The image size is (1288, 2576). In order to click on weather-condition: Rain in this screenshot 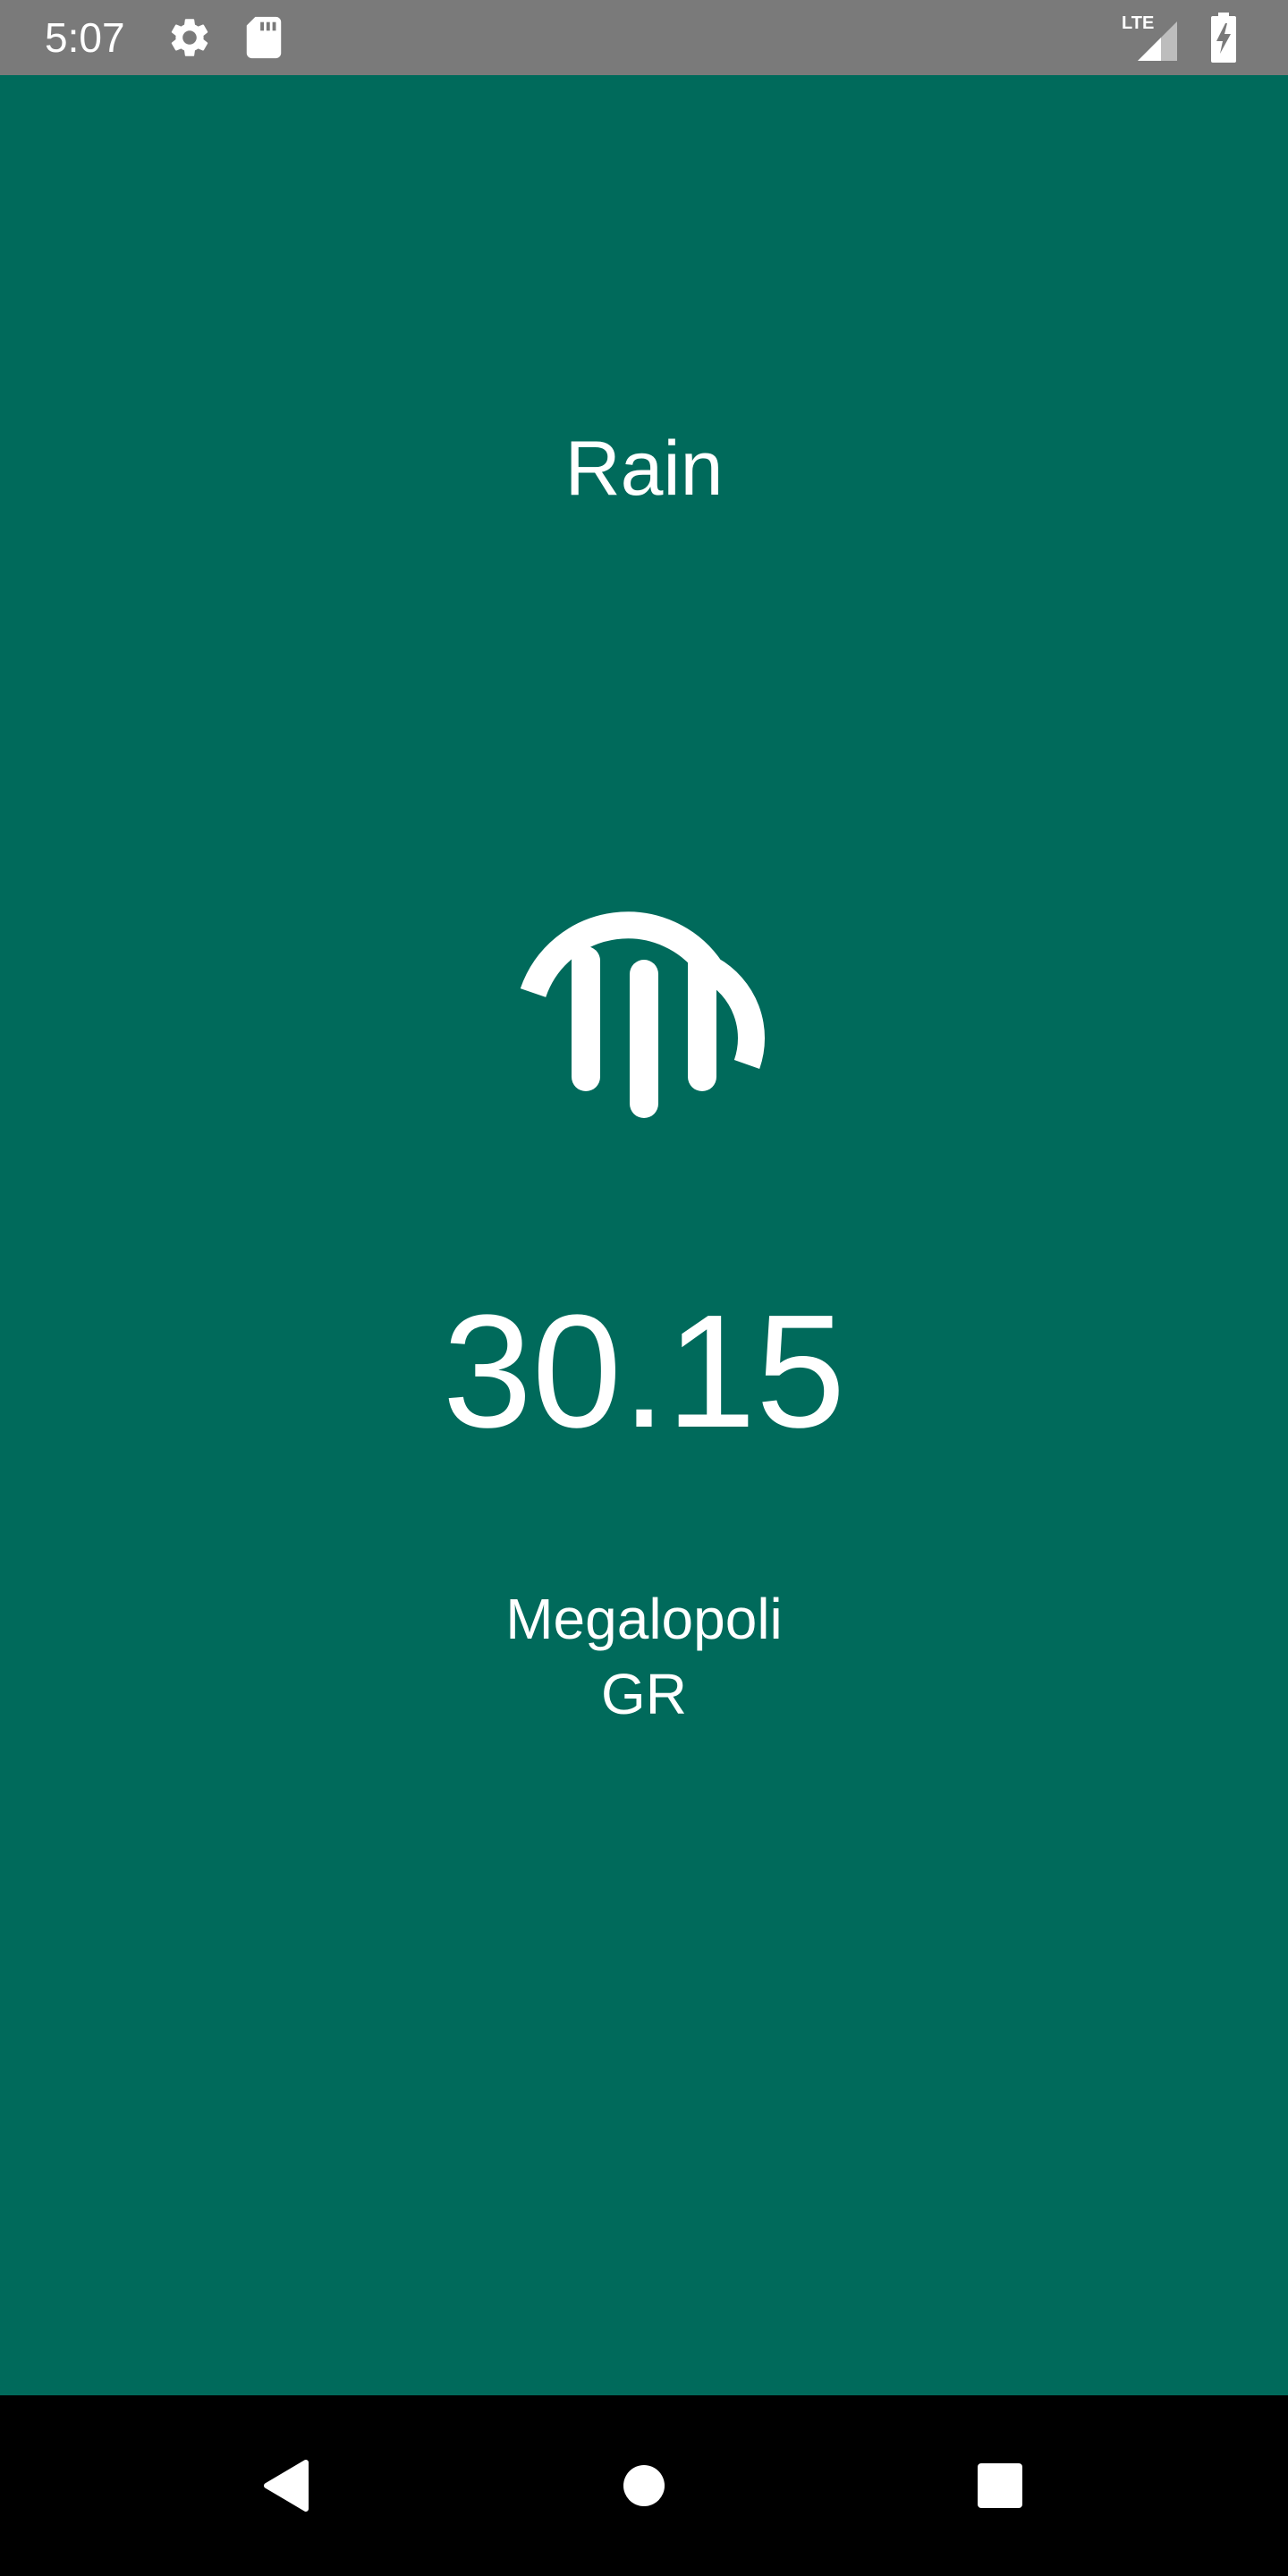, I will do `click(644, 469)`.